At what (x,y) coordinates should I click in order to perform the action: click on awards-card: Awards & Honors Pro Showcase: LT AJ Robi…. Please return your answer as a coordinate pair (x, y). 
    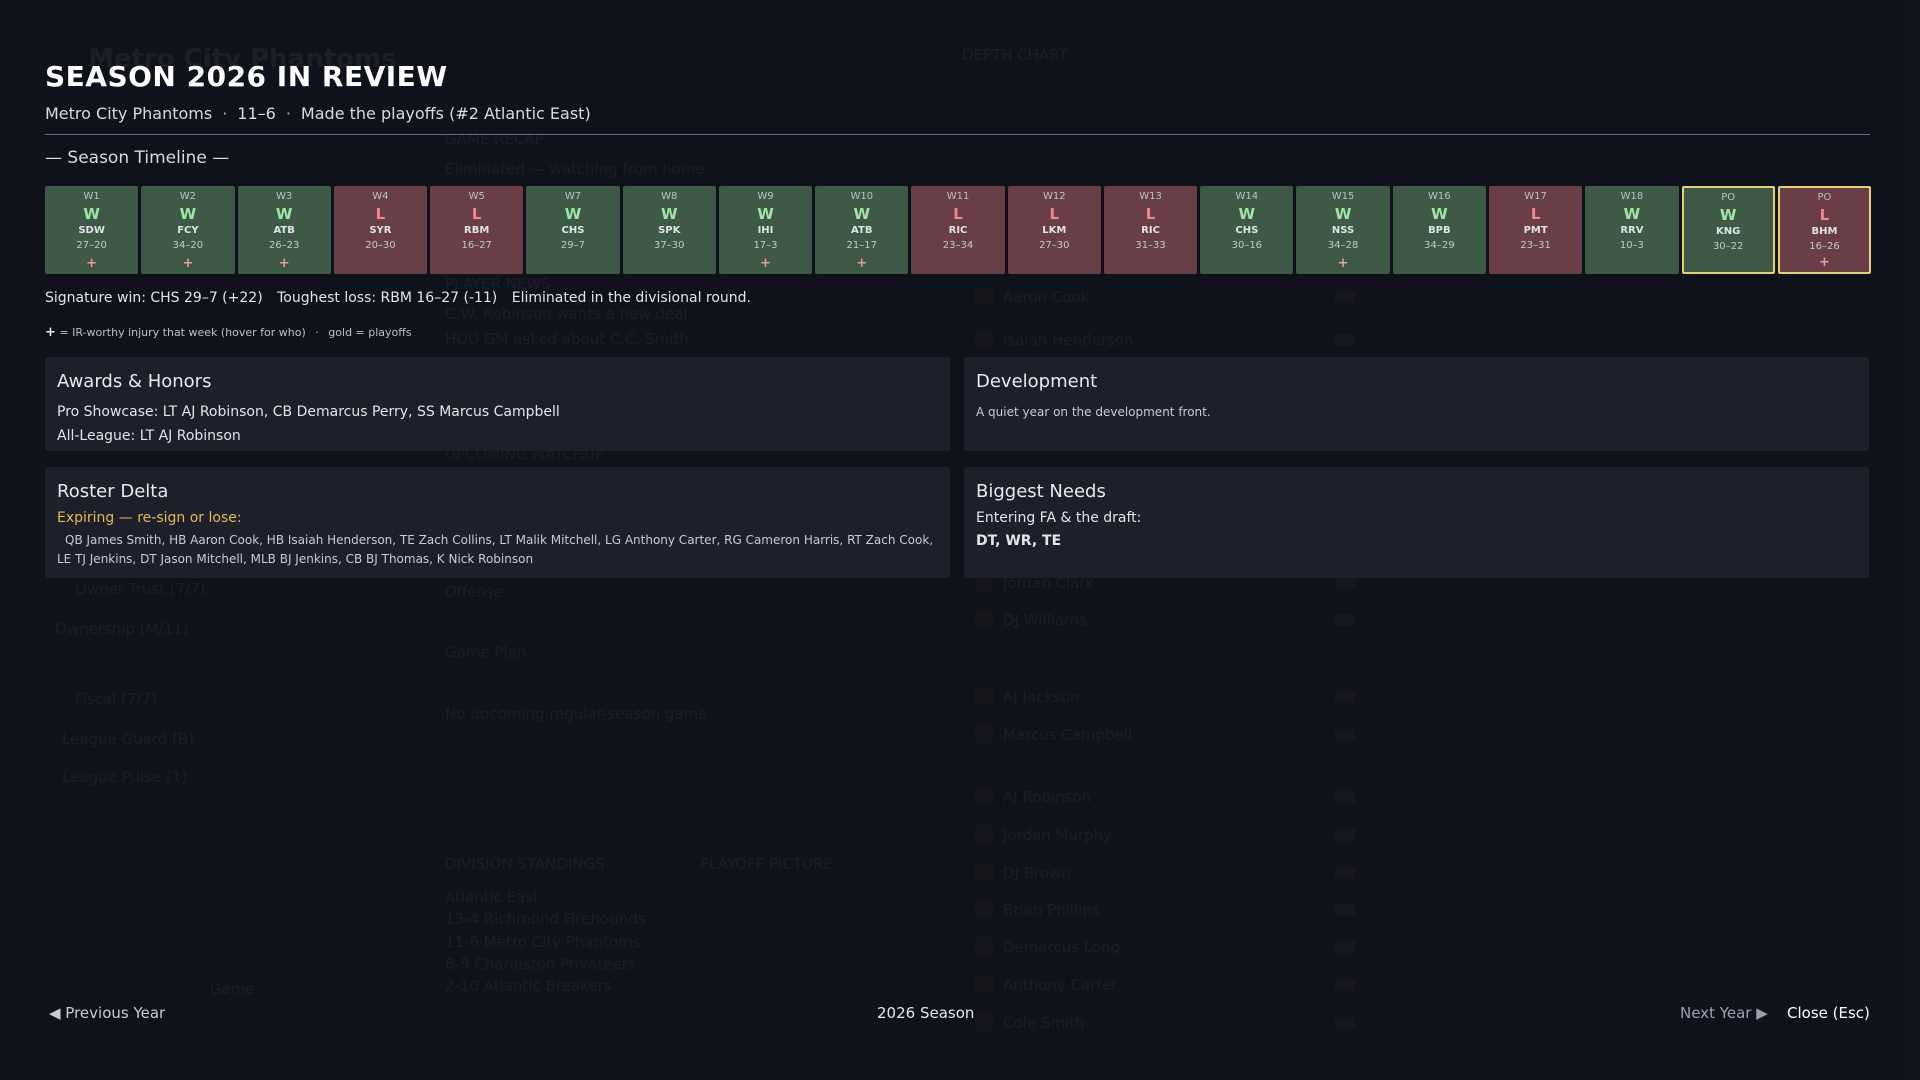
    Looking at the image, I should click on (497, 404).